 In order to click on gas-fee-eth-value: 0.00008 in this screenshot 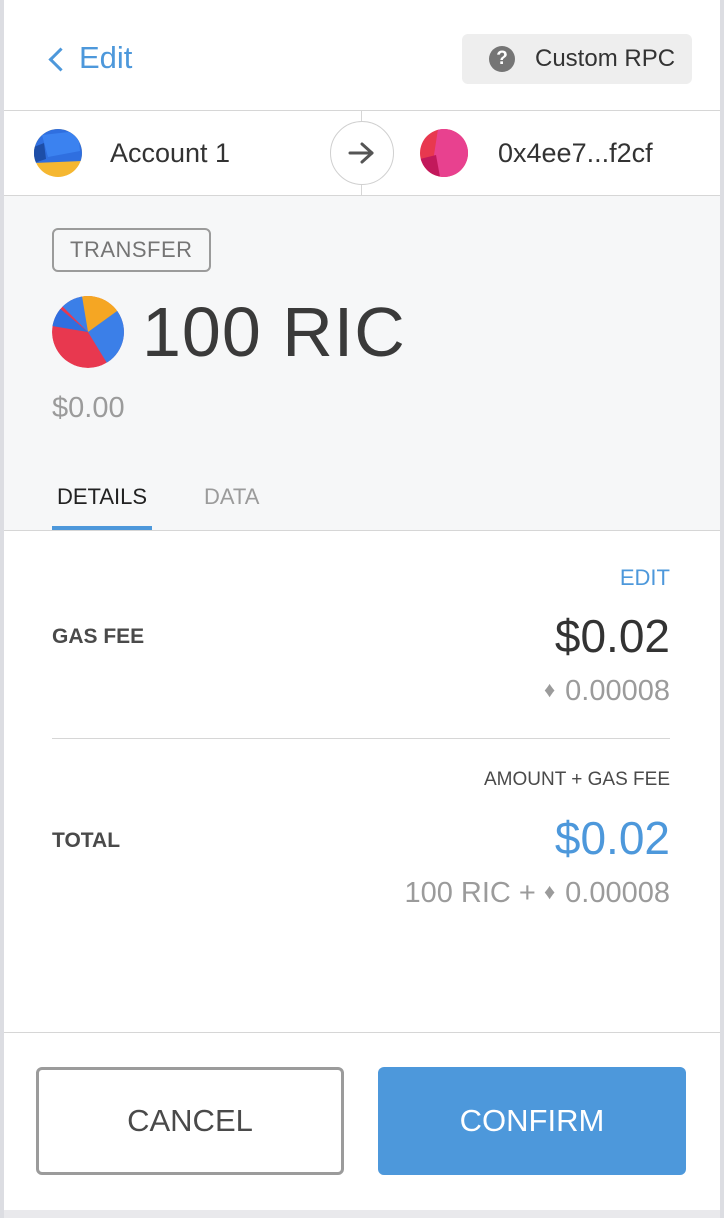, I will do `click(617, 691)`.